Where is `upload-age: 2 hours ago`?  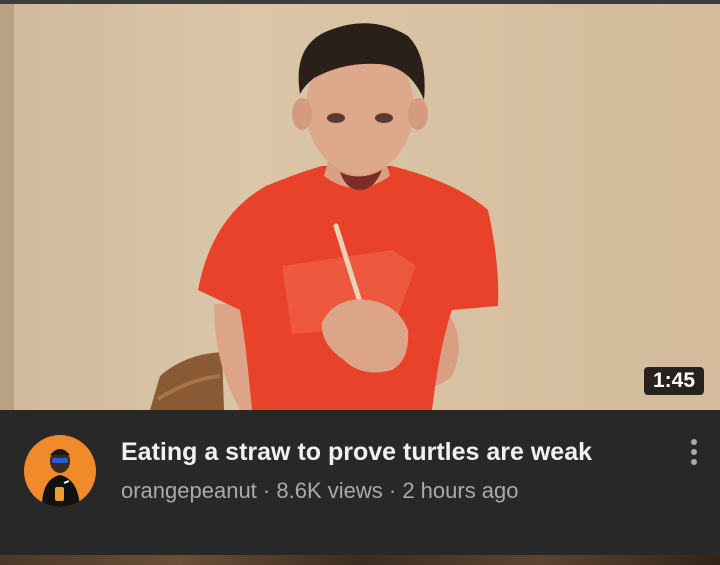 upload-age: 2 hours ago is located at coordinates (460, 490).